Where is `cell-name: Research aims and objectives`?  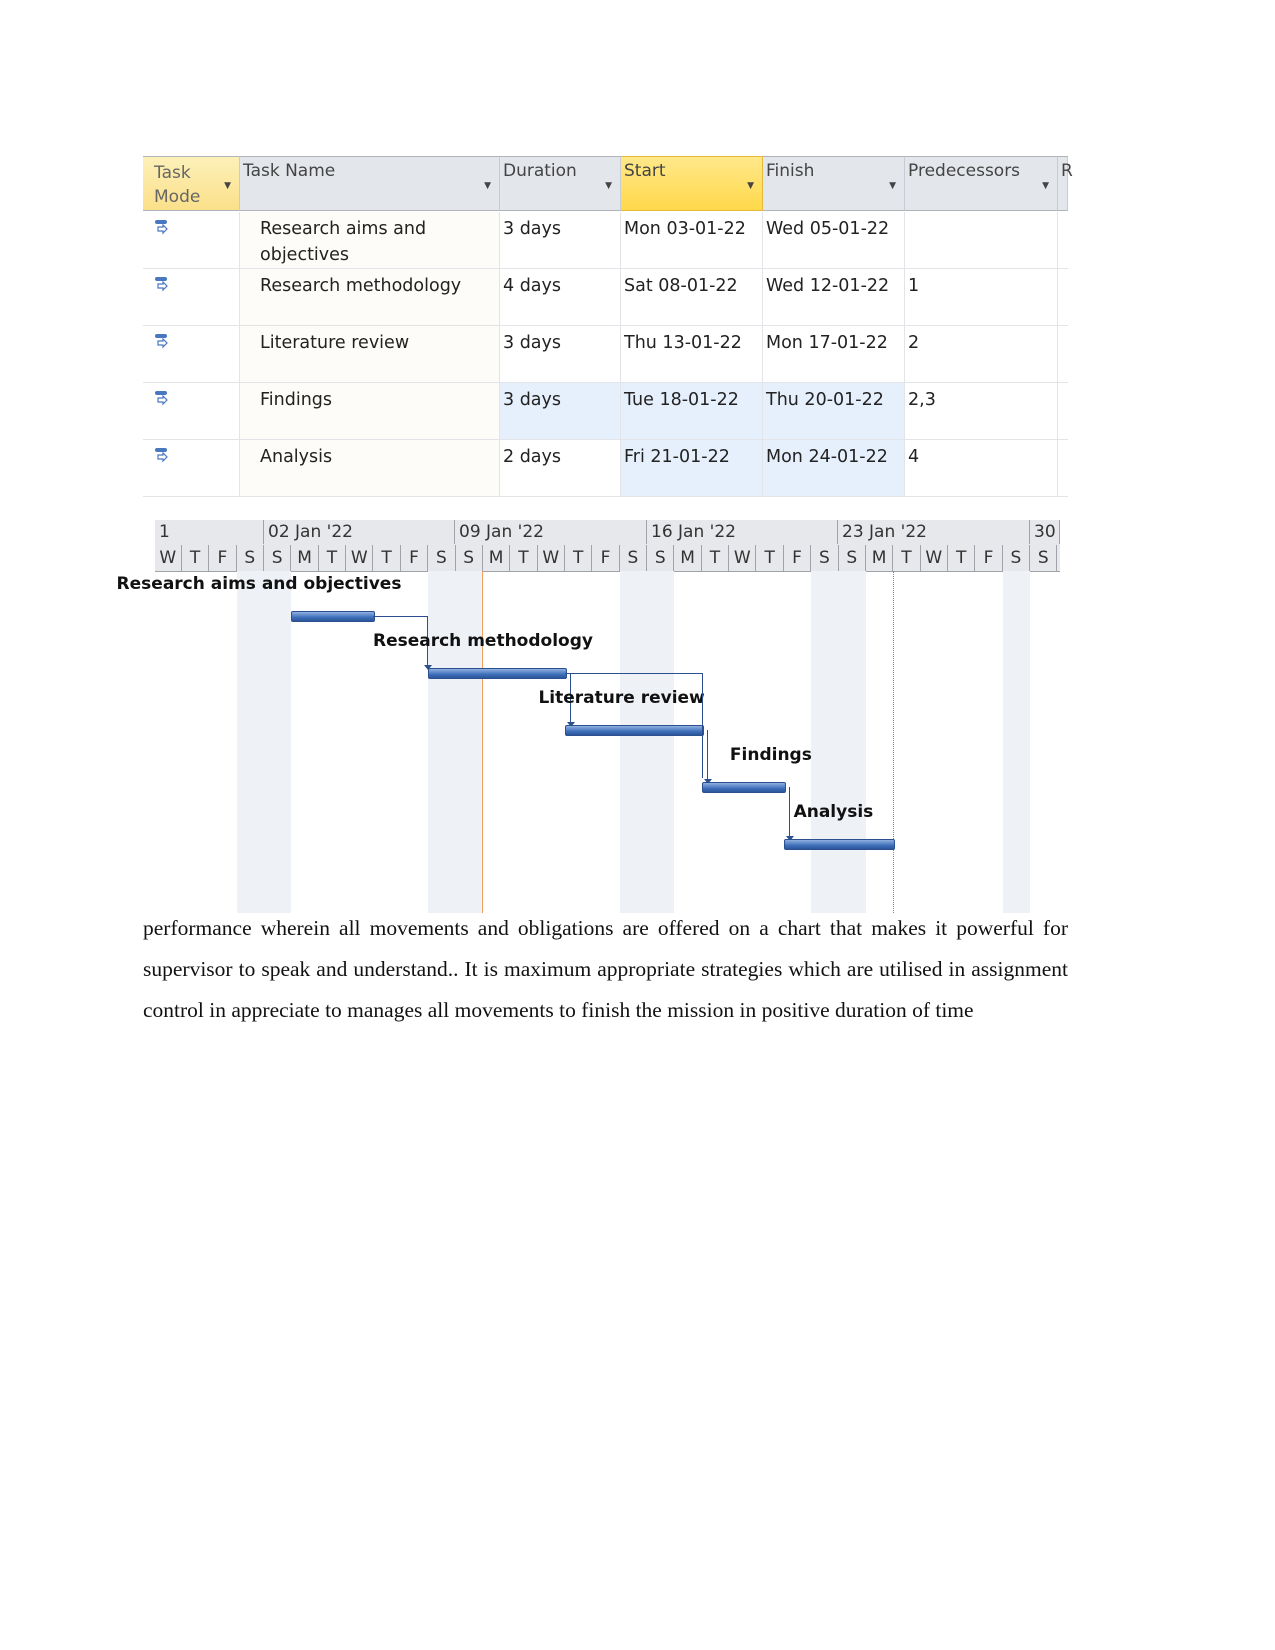
cell-name: Research aims and objectives is located at coordinates (370, 240).